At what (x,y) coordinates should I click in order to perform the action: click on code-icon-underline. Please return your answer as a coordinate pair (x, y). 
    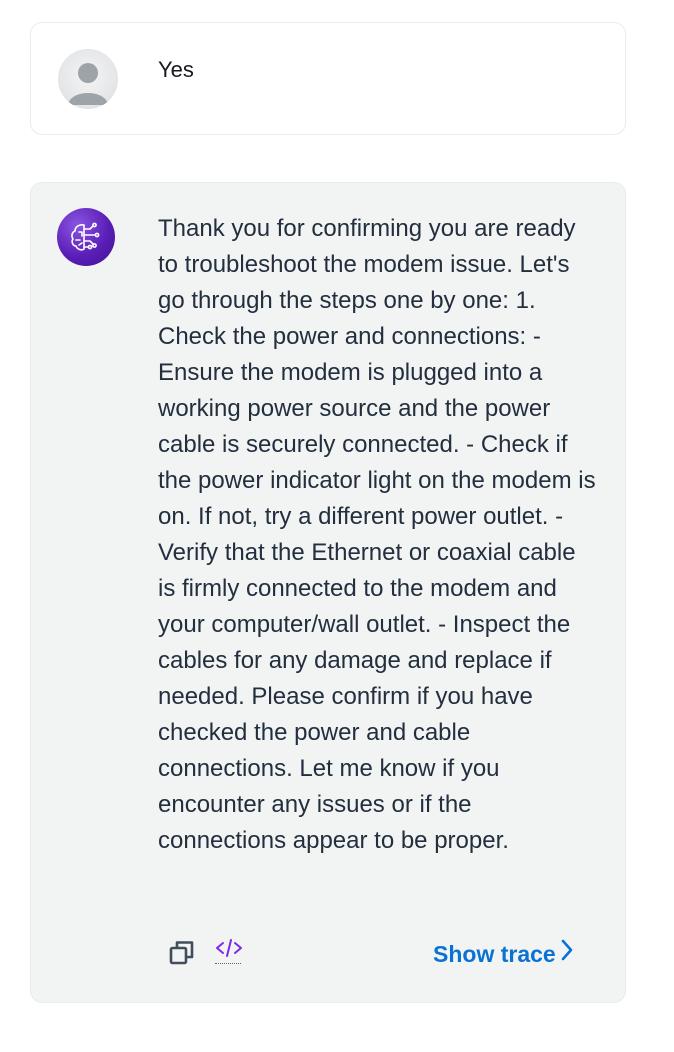
    Looking at the image, I should click on (228, 963).